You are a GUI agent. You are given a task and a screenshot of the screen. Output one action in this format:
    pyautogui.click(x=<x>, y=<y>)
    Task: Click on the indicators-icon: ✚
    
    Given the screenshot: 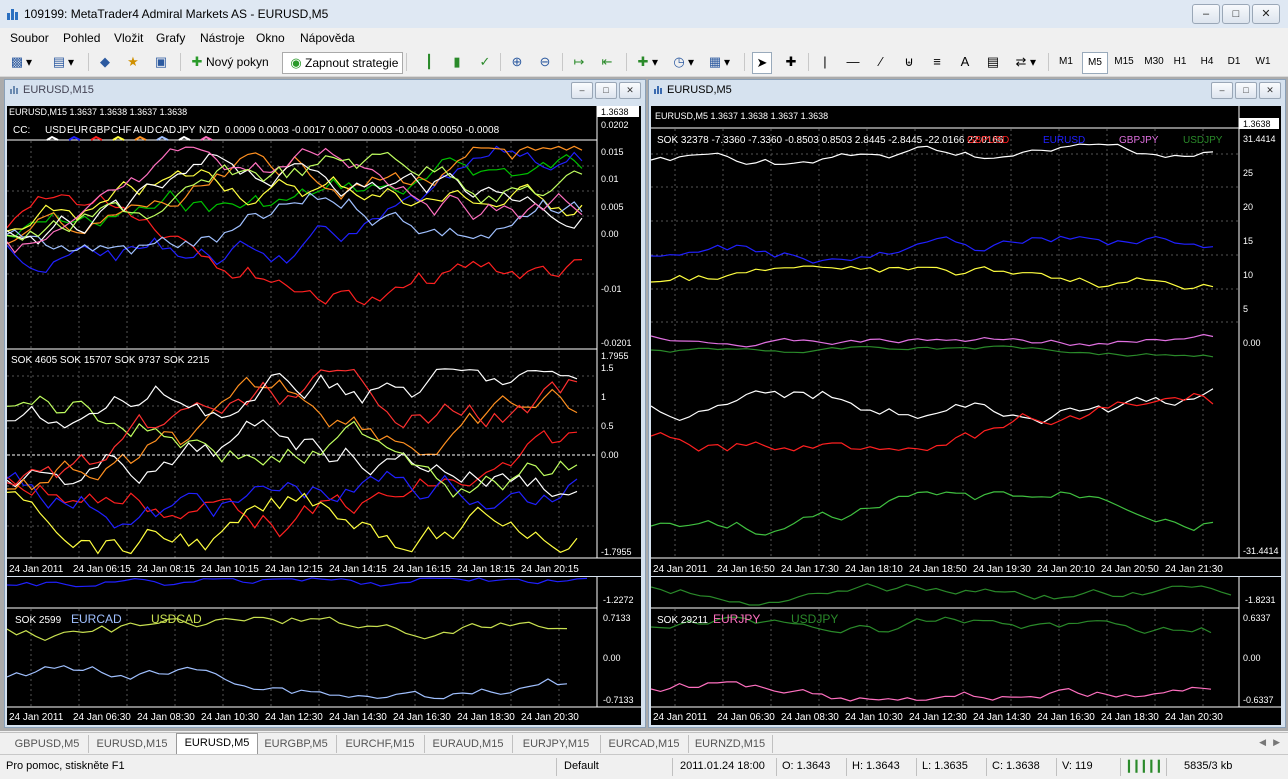 What is the action you would take?
    pyautogui.click(x=643, y=61)
    